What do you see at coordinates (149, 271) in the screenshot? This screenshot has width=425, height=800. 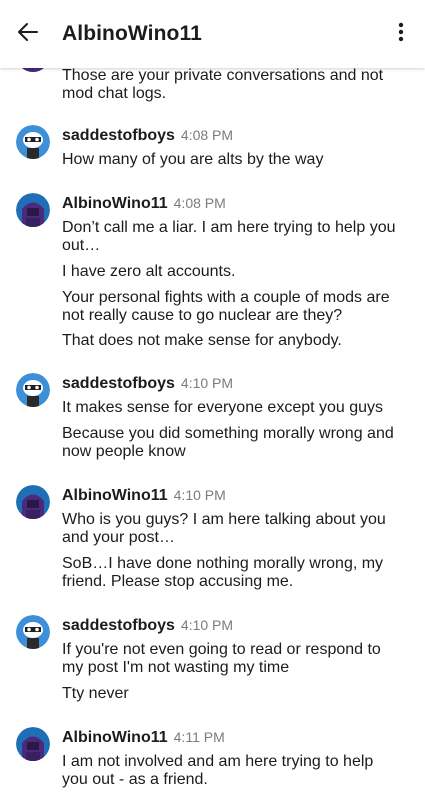 I see `message-text: I have zero alt accounts.` at bounding box center [149, 271].